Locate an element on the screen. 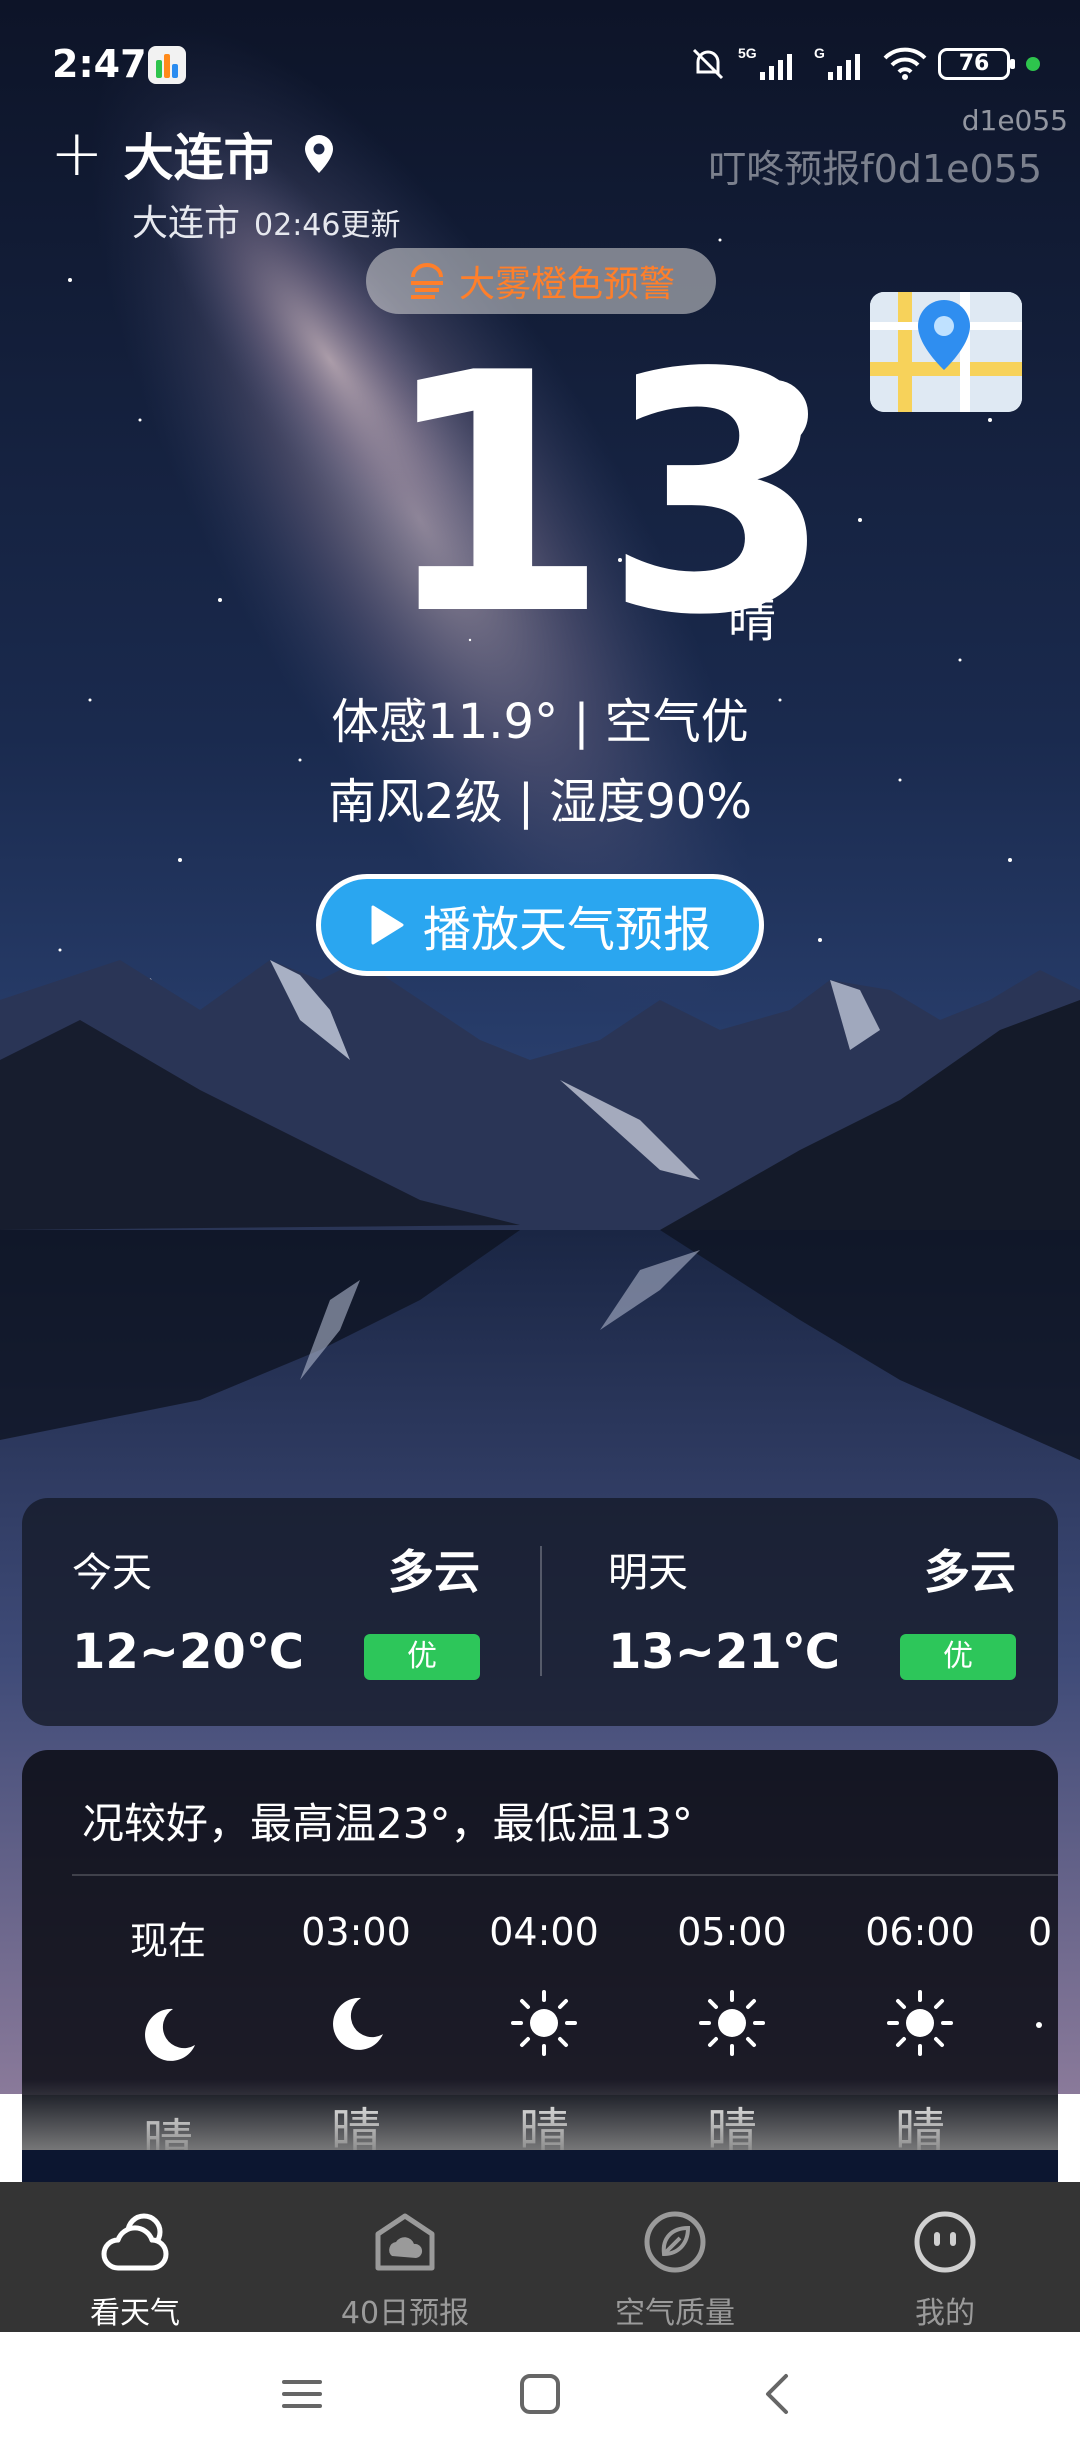 This screenshot has height=2460, width=1080. nav-label: 看天气 is located at coordinates (135, 2313).